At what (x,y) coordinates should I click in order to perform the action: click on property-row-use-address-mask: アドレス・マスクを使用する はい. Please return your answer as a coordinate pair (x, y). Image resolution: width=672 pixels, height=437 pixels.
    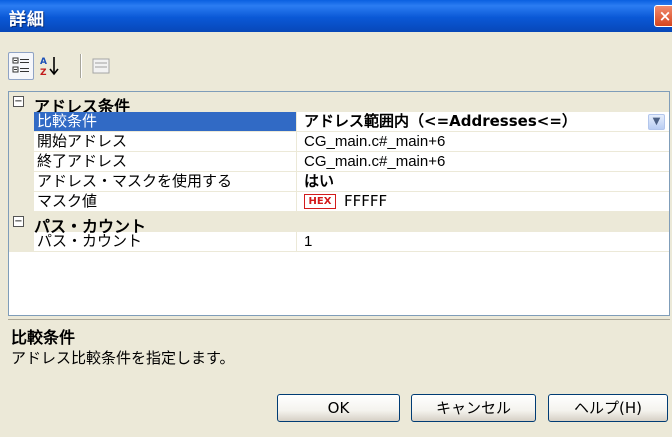
    Looking at the image, I should click on (339, 182).